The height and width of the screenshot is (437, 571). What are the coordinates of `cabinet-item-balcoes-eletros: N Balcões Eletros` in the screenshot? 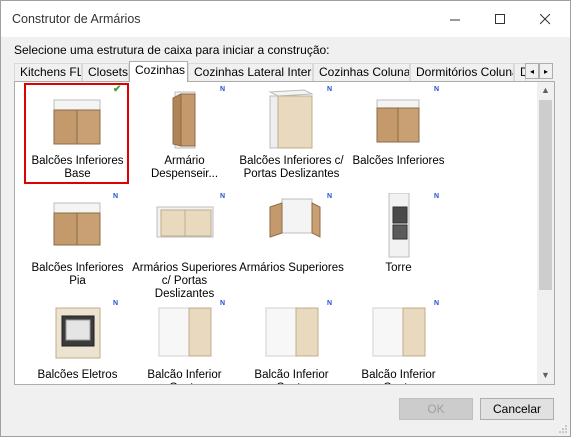 It's located at (77, 341).